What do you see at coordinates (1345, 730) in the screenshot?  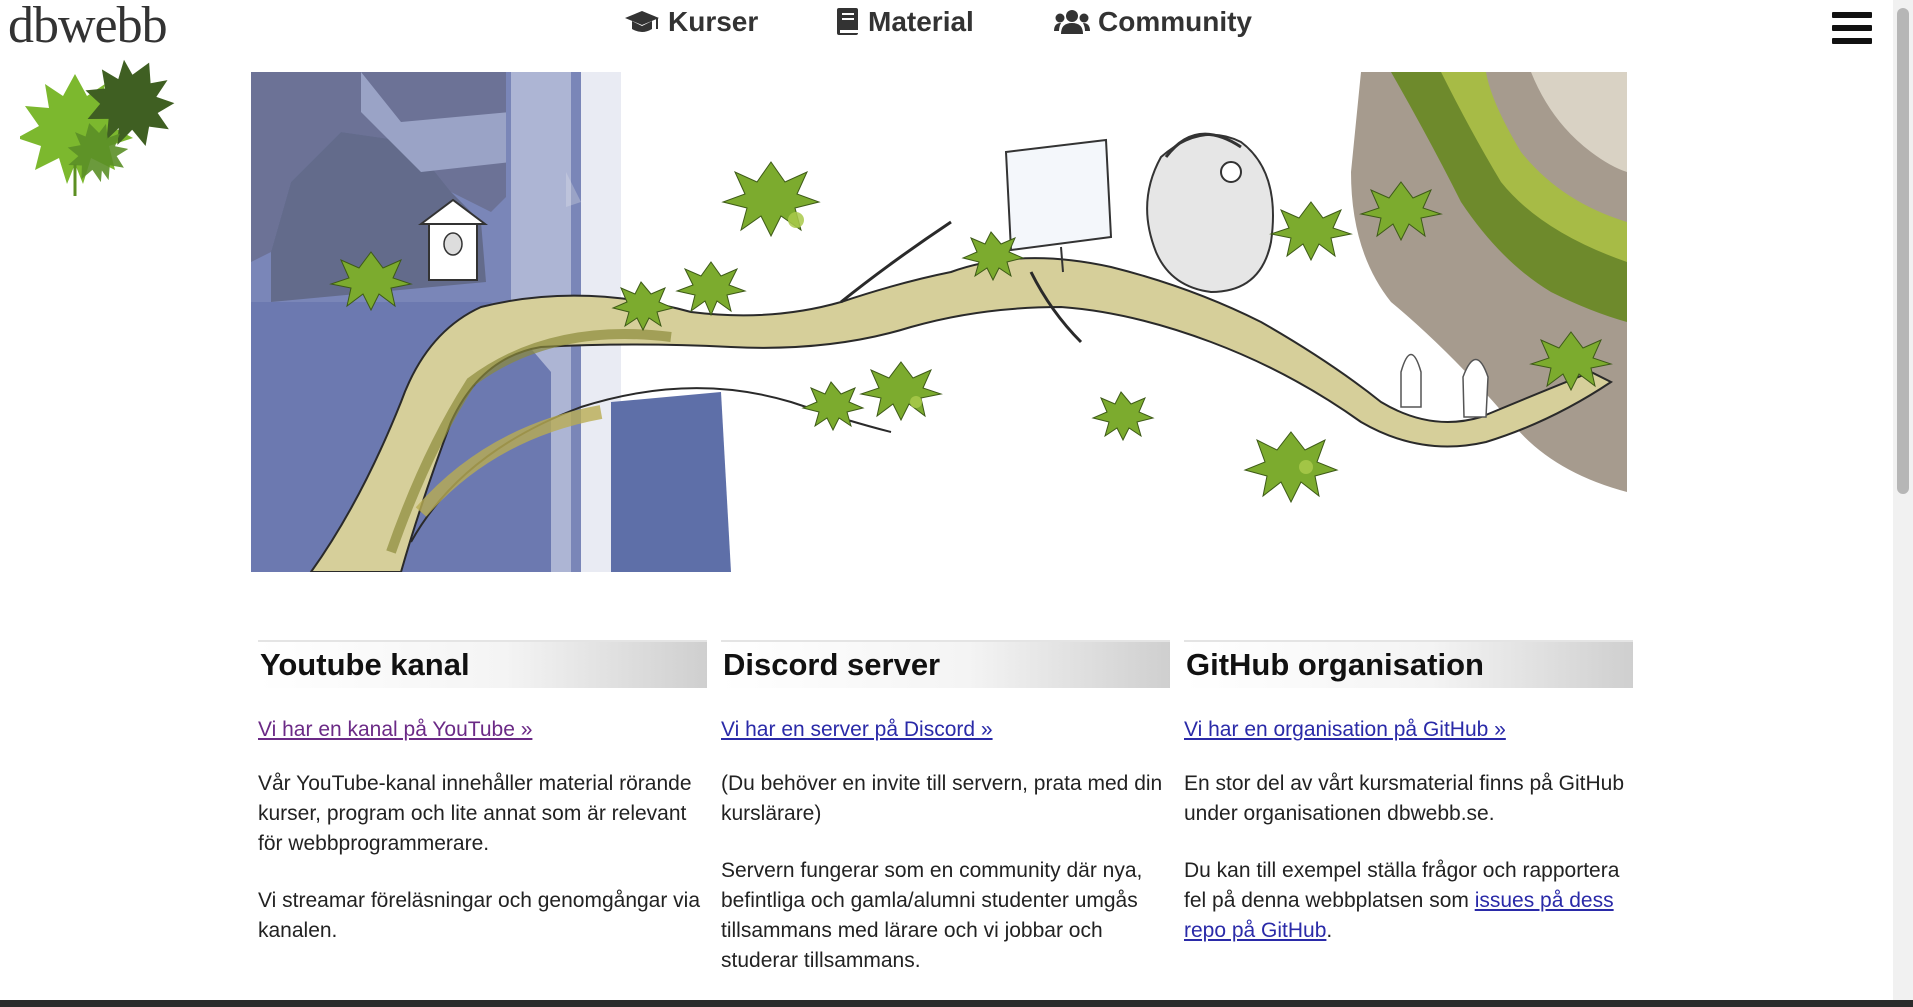 I see `github-link: Vi har en organisation på GitHub »` at bounding box center [1345, 730].